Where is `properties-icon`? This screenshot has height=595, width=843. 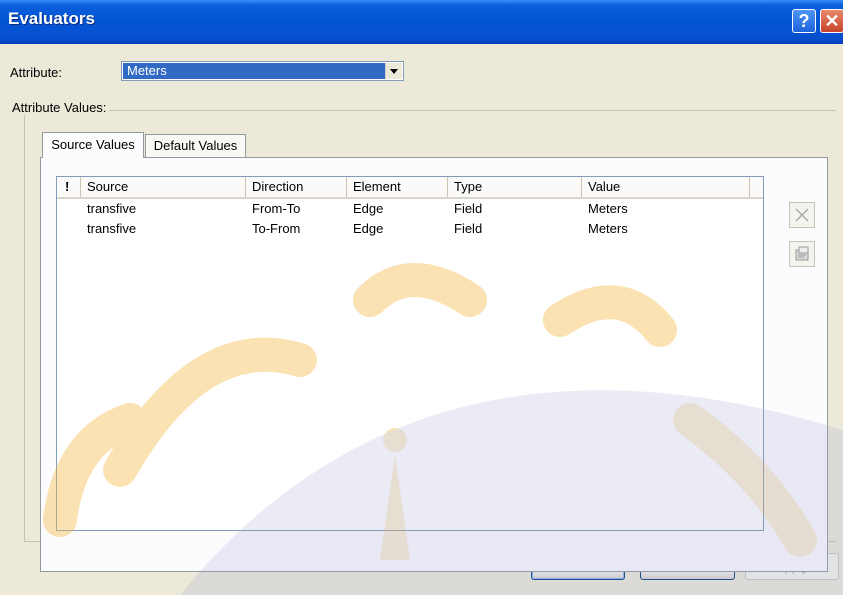 properties-icon is located at coordinates (802, 253).